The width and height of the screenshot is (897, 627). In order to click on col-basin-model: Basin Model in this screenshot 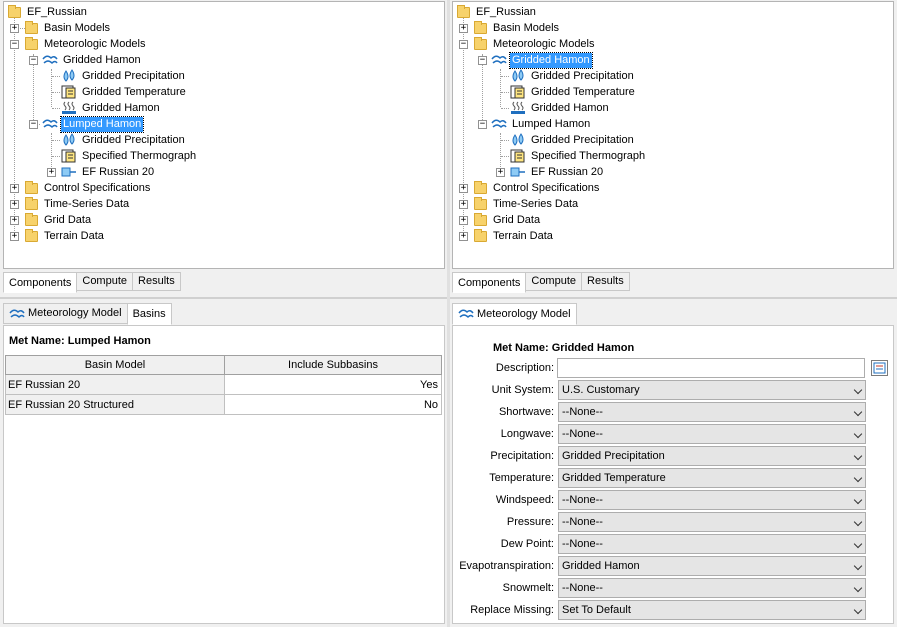, I will do `click(115, 365)`.